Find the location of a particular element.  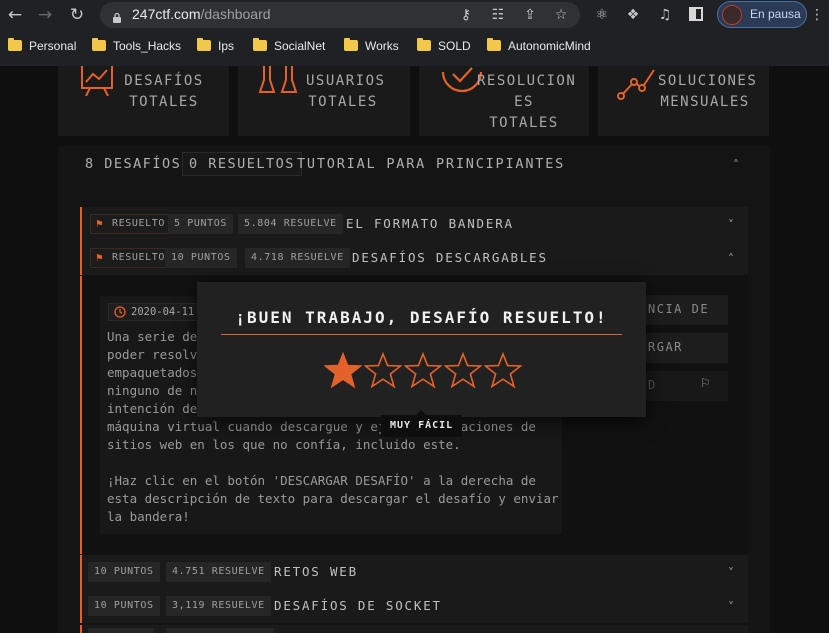

rating-tooltip: MUY FÁCIL is located at coordinates (422, 423).